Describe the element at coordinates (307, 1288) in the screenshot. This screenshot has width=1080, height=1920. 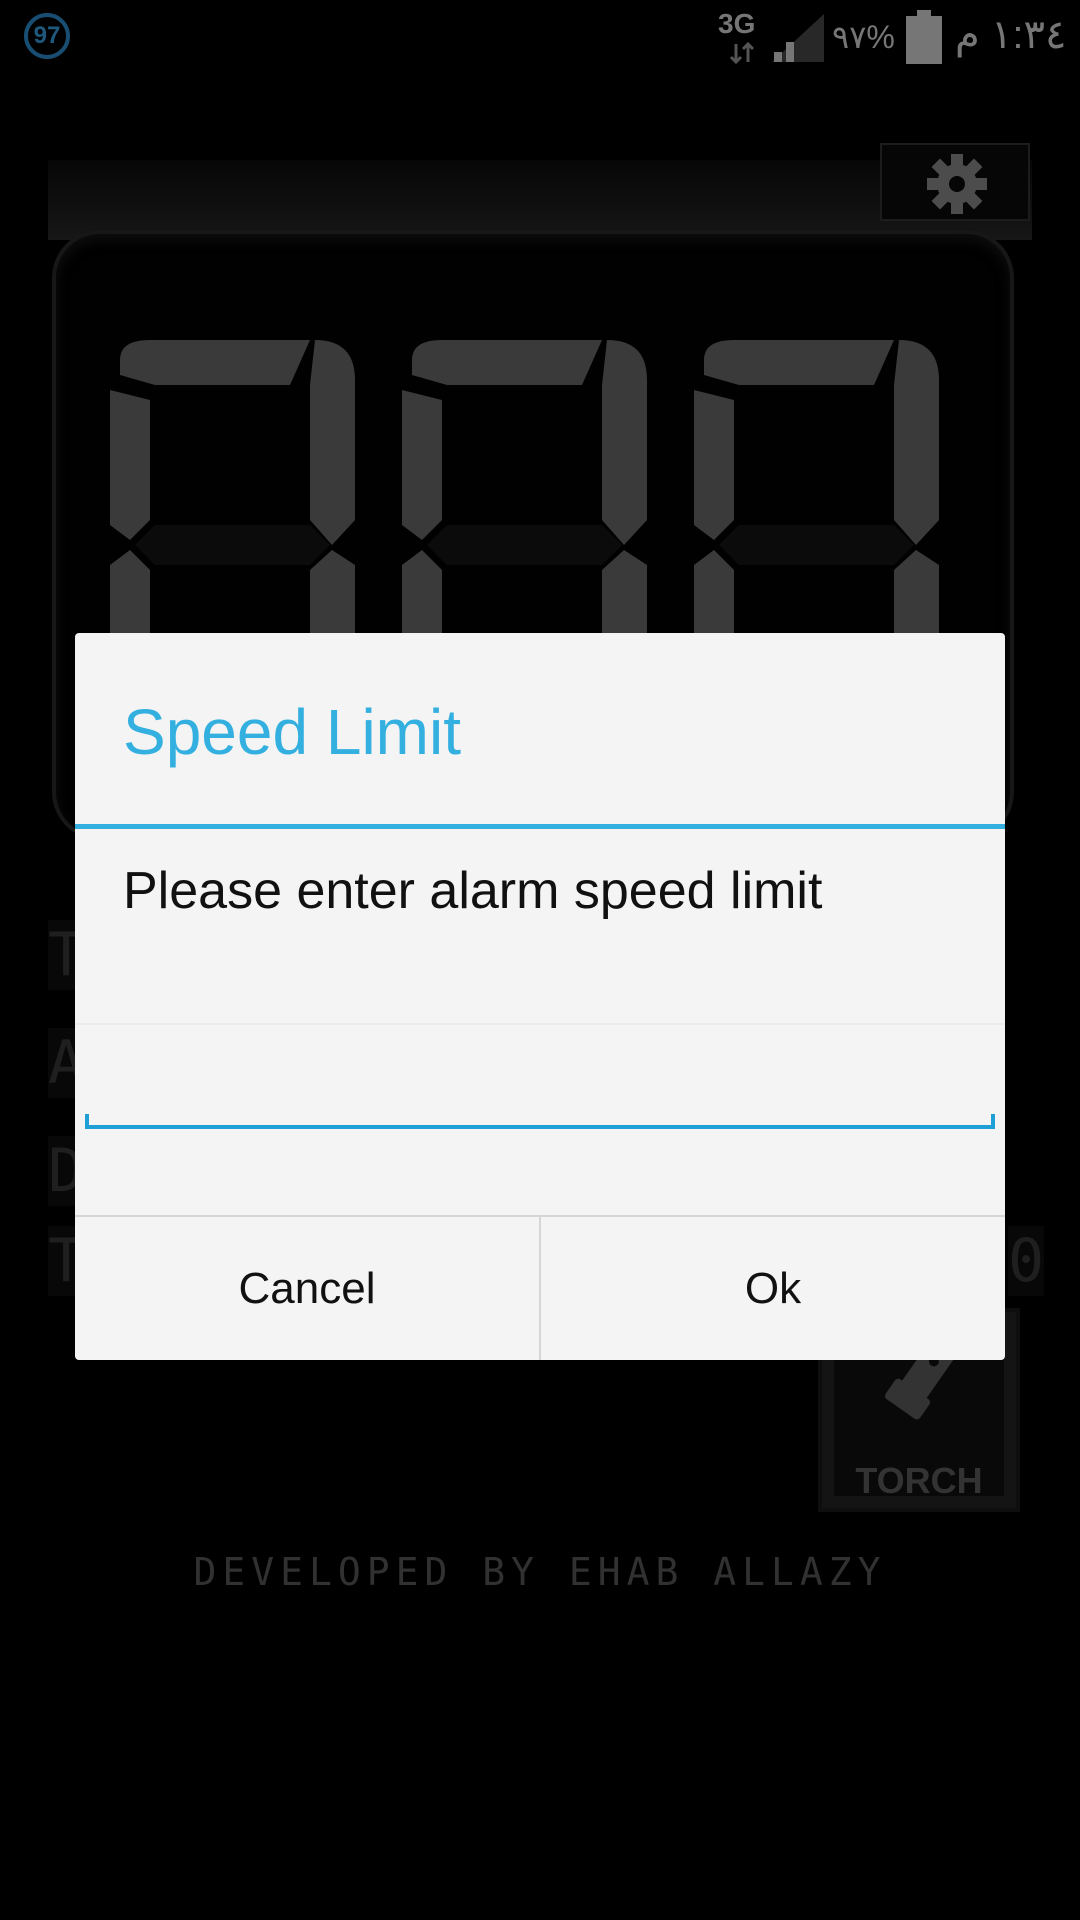
I see `cancel-button: Cancel` at that location.